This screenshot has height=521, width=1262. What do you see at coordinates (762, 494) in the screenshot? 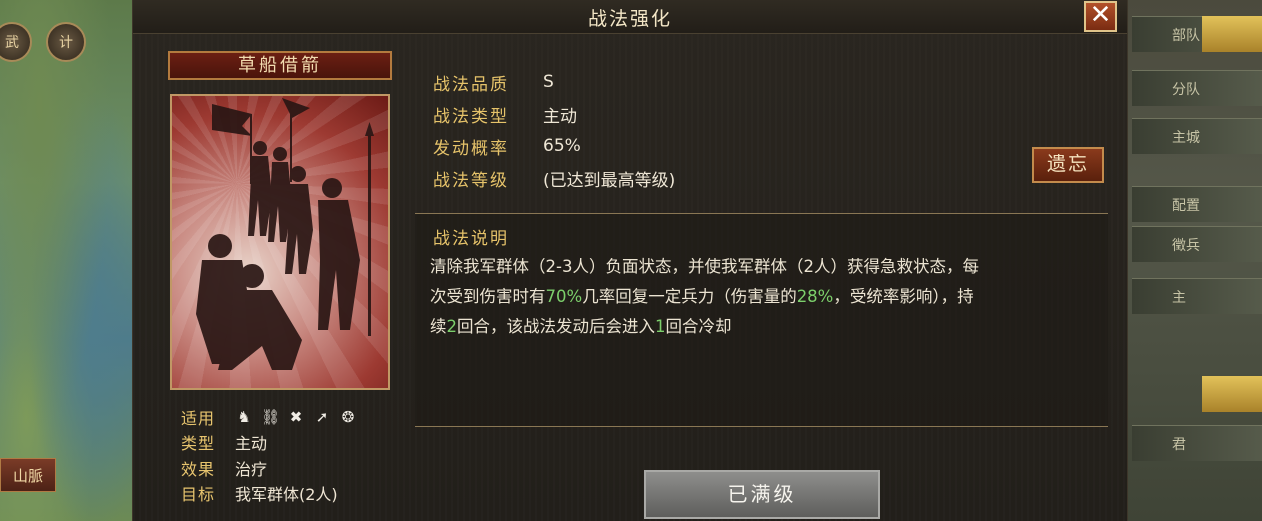
I see `max-level-button: 已满级` at bounding box center [762, 494].